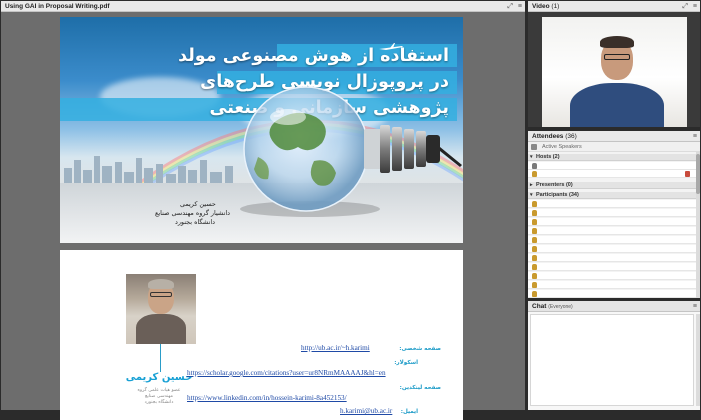 The image size is (701, 420). I want to click on chat-scrollbar, so click(698, 360).